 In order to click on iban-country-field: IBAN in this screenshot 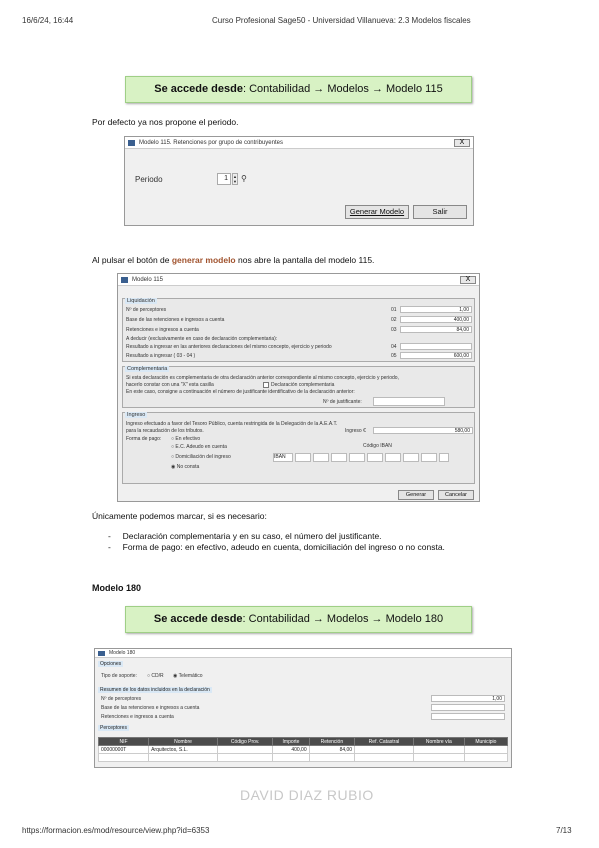, I will do `click(283, 457)`.